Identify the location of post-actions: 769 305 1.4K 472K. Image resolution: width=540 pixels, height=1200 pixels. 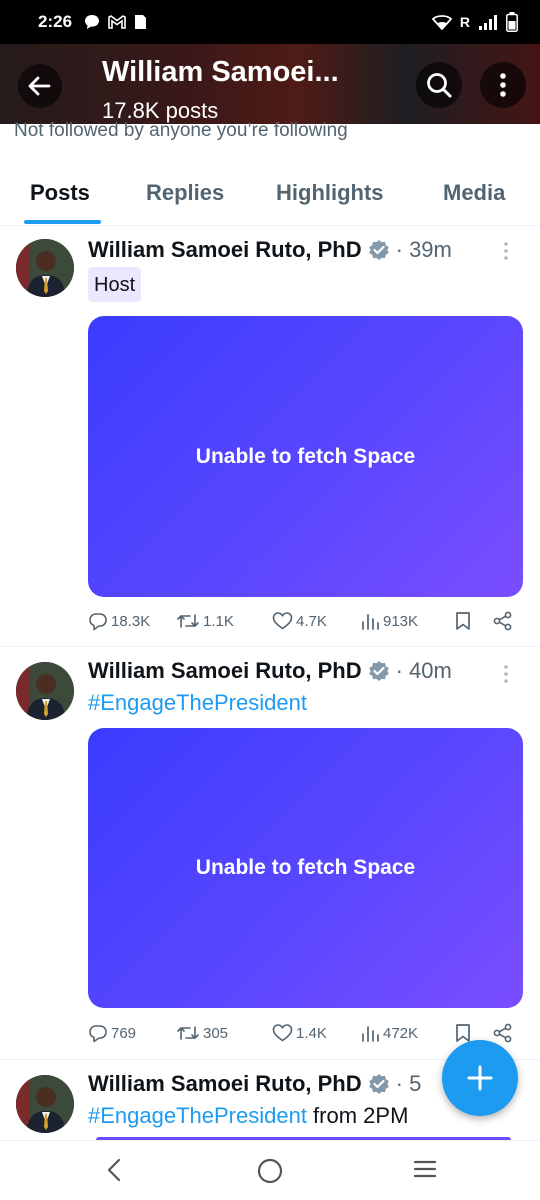
(303, 1035).